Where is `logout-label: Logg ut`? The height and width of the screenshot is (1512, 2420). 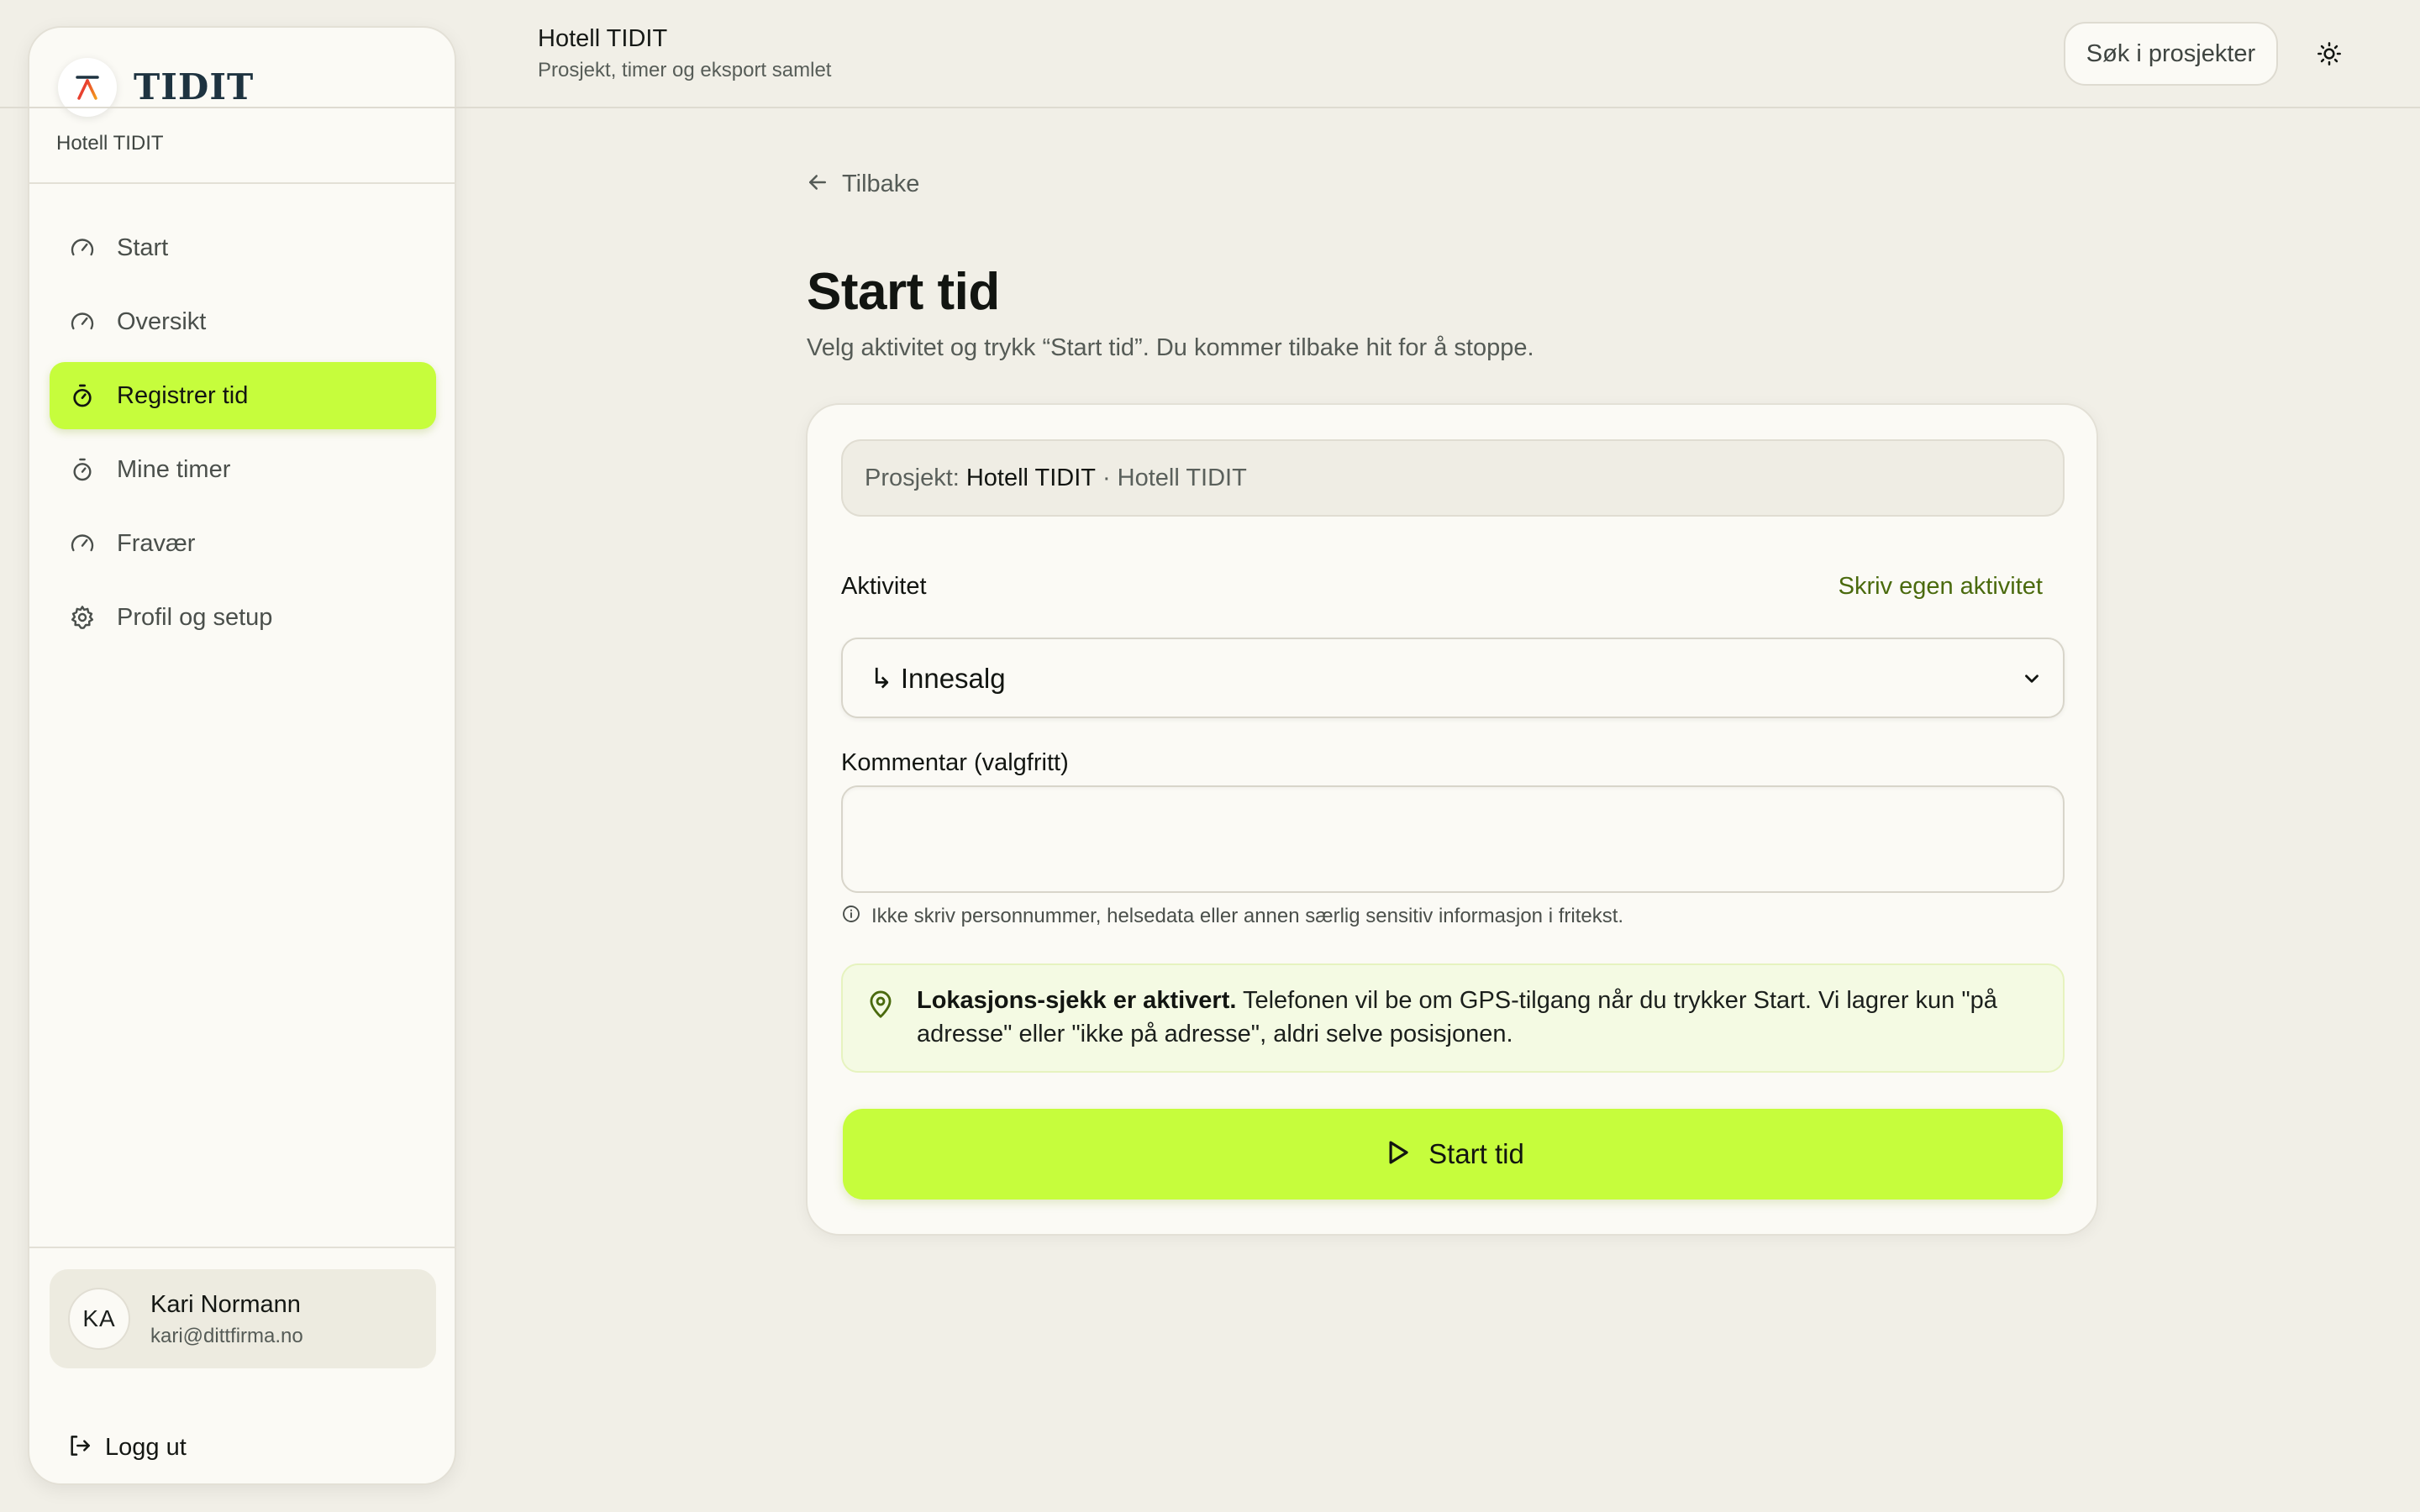 logout-label: Logg ut is located at coordinates (146, 1447).